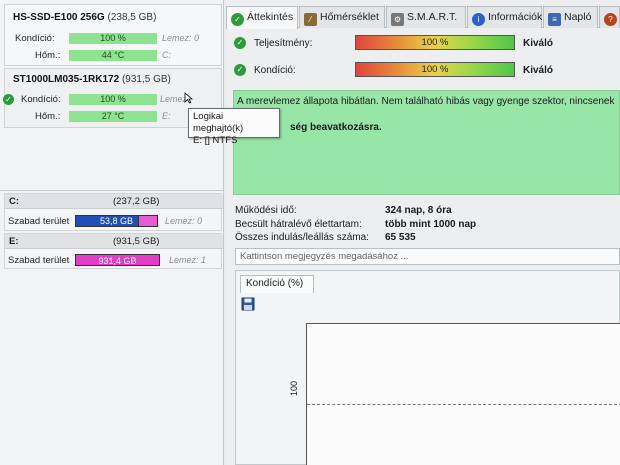  I want to click on tab-overview: ✓ Áttekintés, so click(262, 17).